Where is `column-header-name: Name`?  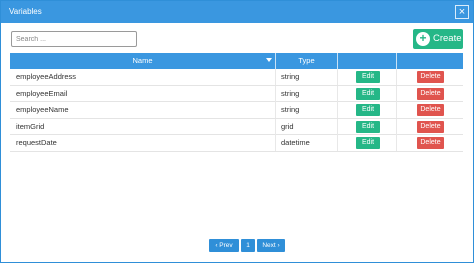 column-header-name: Name is located at coordinates (142, 61).